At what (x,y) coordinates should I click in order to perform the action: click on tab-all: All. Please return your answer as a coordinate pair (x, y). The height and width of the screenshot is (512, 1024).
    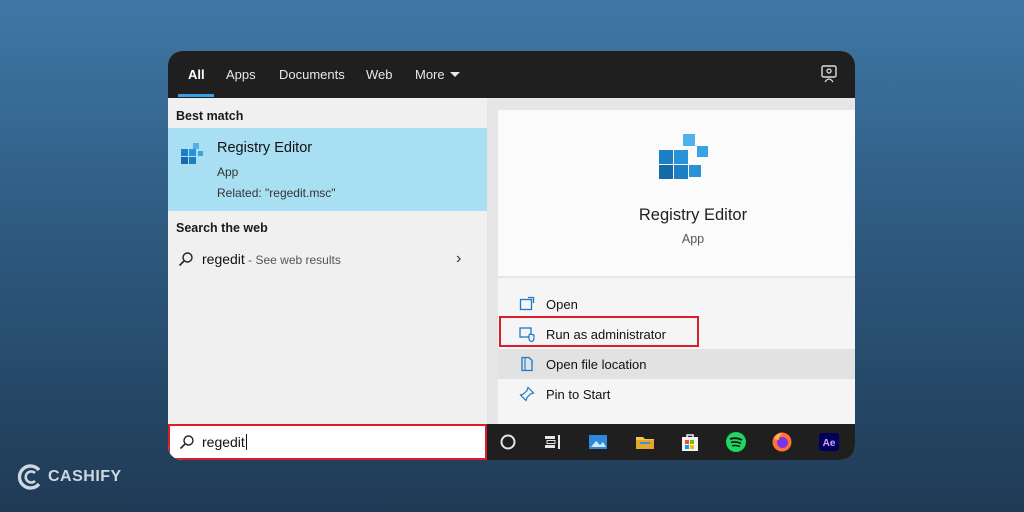
    Looking at the image, I should click on (196, 74).